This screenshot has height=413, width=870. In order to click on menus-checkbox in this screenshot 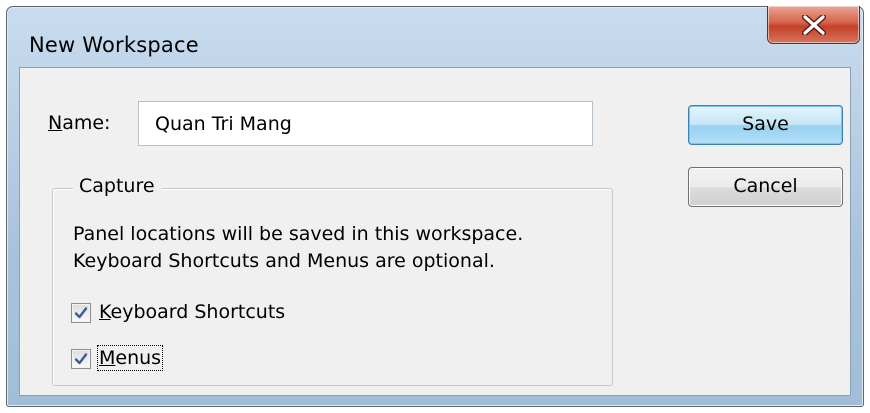, I will do `click(81, 359)`.